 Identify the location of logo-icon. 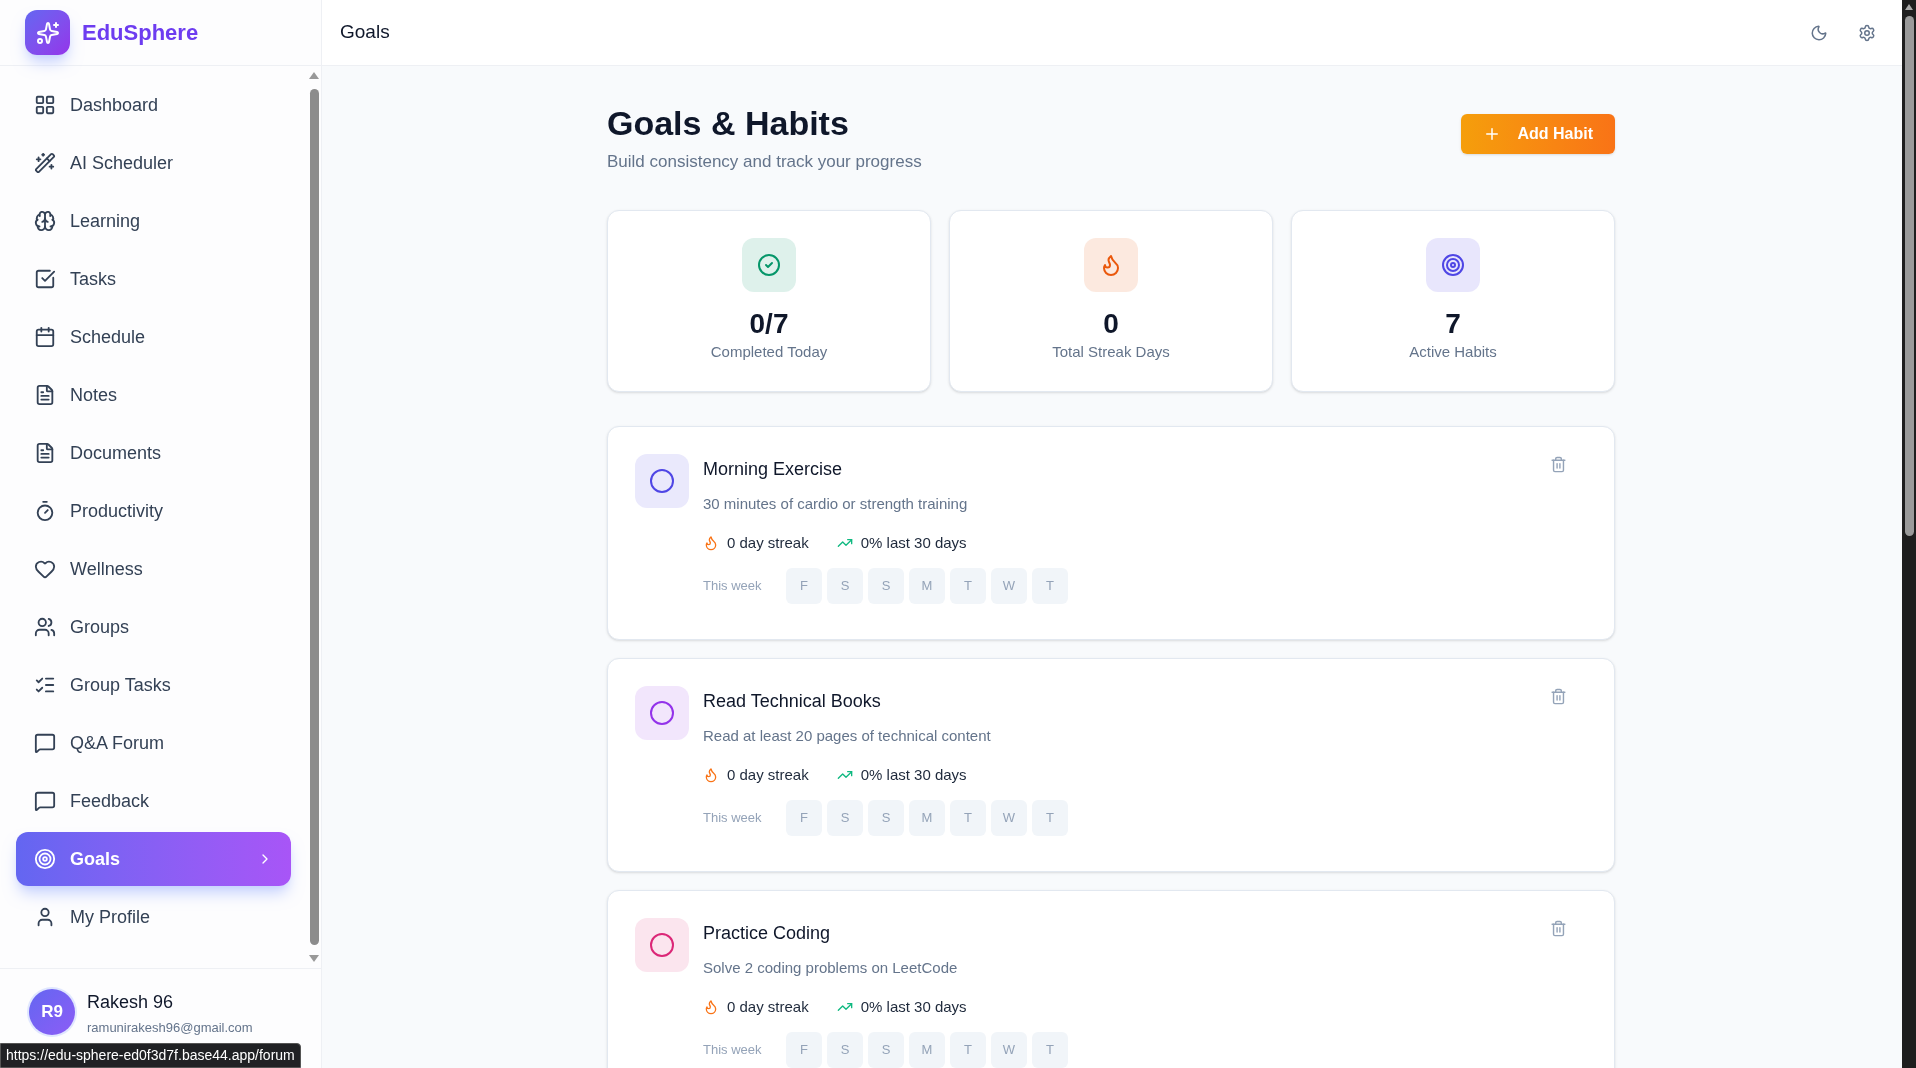
(47, 32).